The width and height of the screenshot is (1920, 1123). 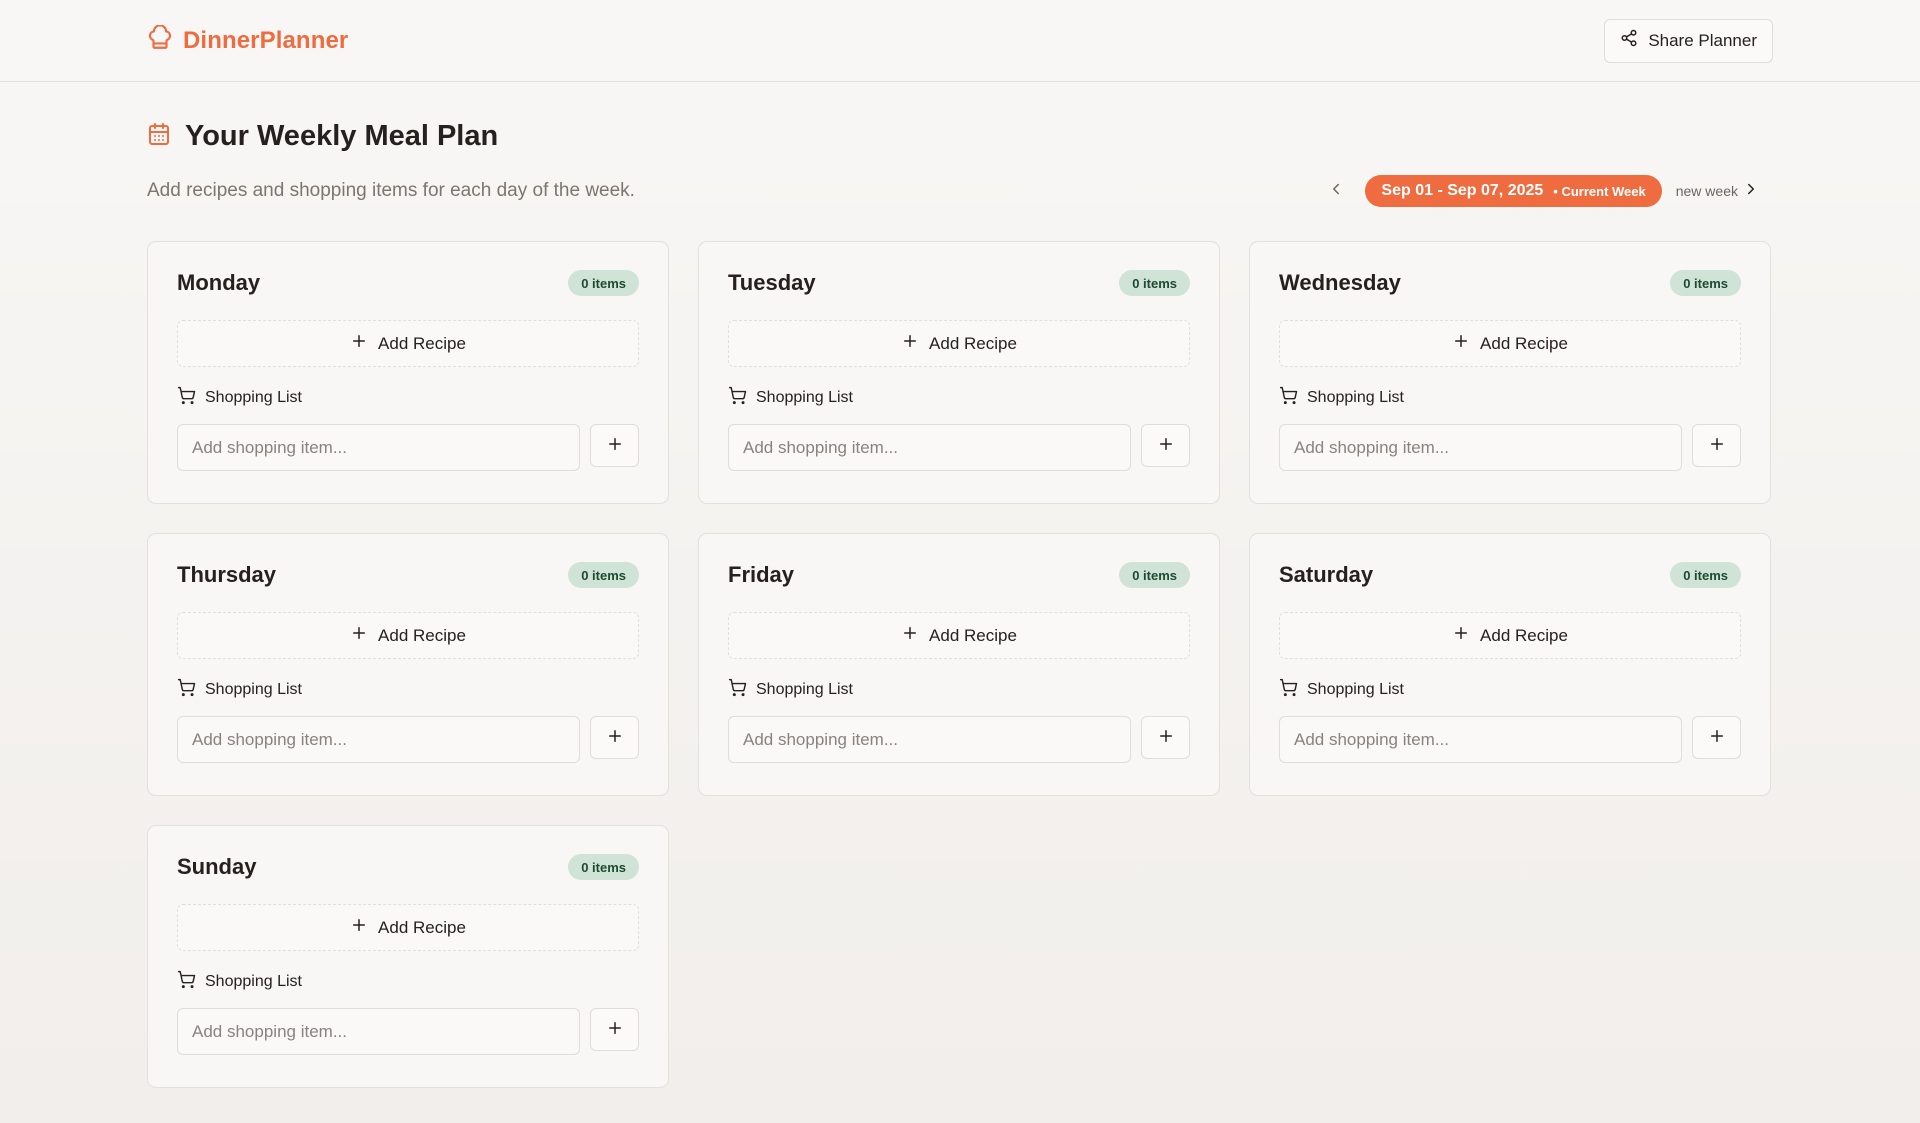 I want to click on day-card-header: Friday 0 items, so click(x=959, y=575).